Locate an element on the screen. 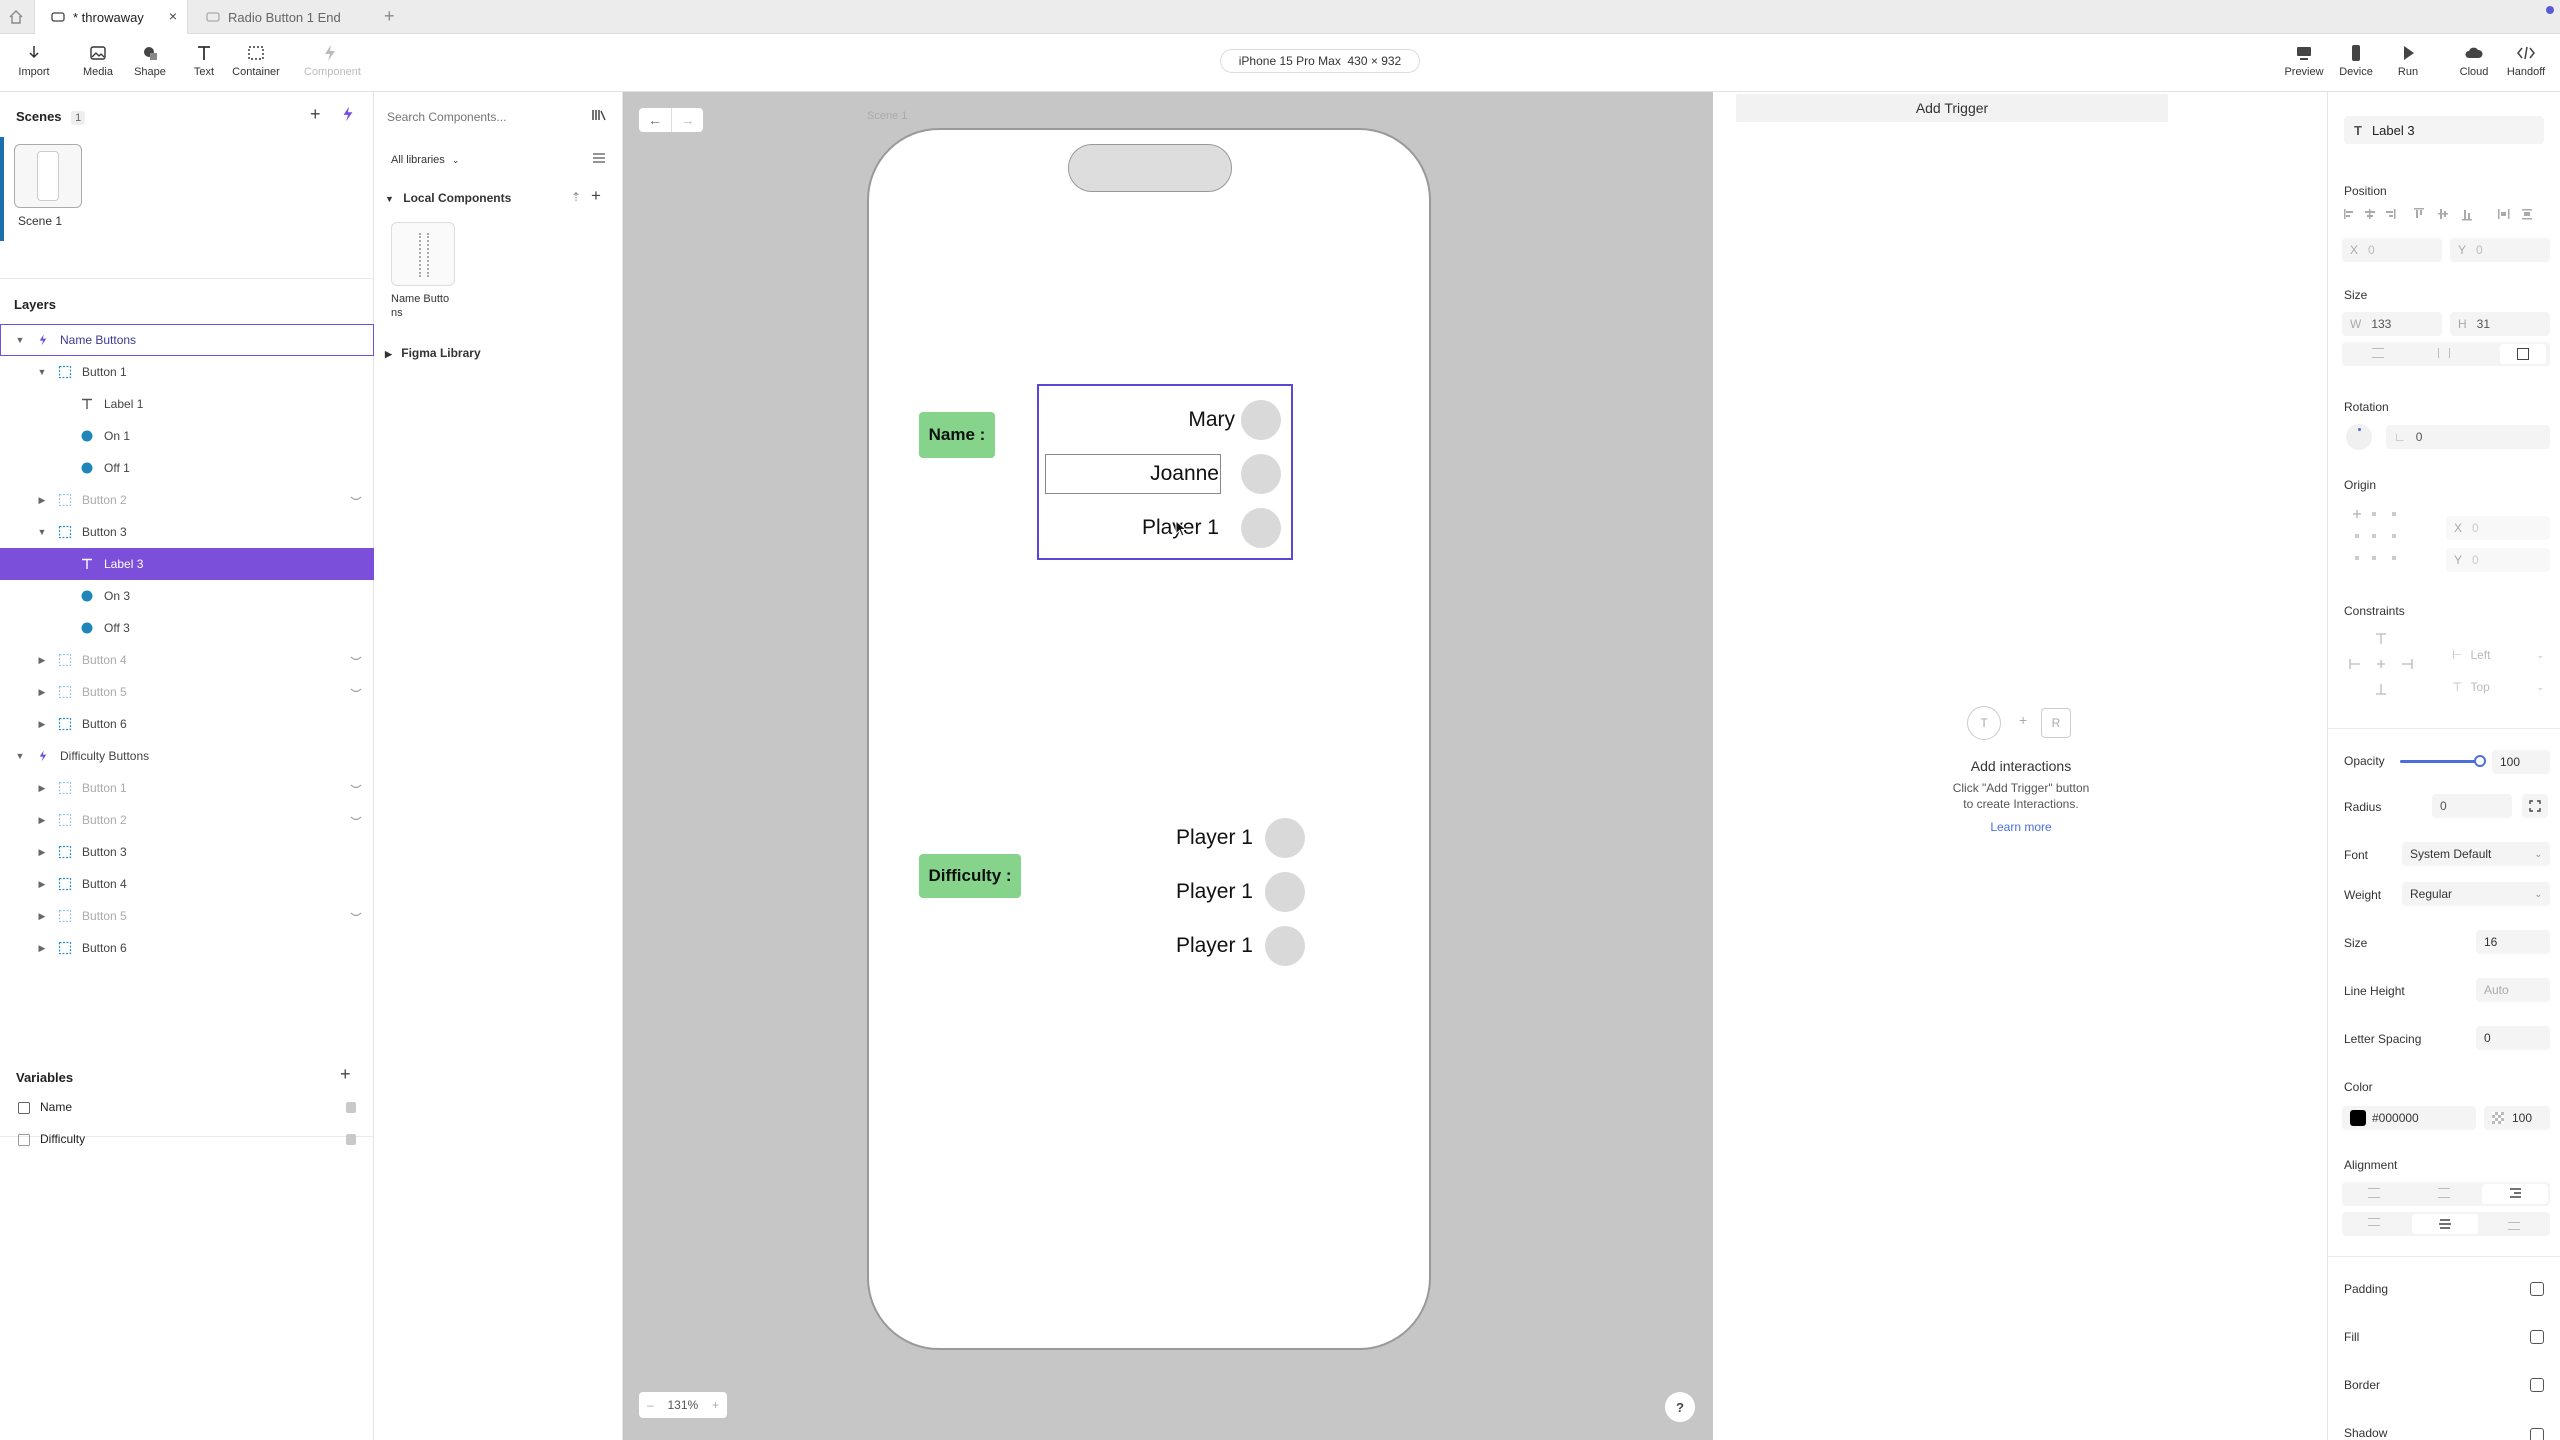  layer-row: Label 1 is located at coordinates (187, 404).